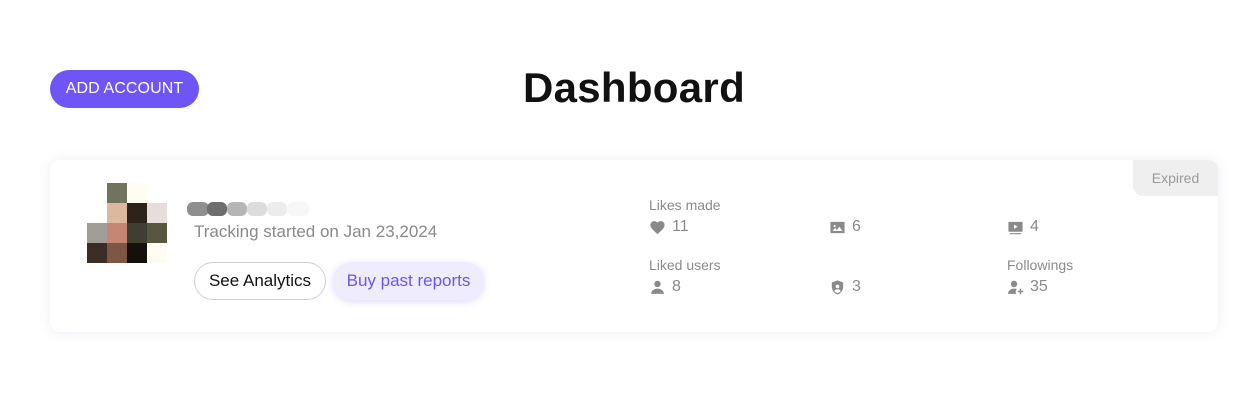 The width and height of the screenshot is (1255, 406). I want to click on liked-users-label: Liked users, so click(685, 265).